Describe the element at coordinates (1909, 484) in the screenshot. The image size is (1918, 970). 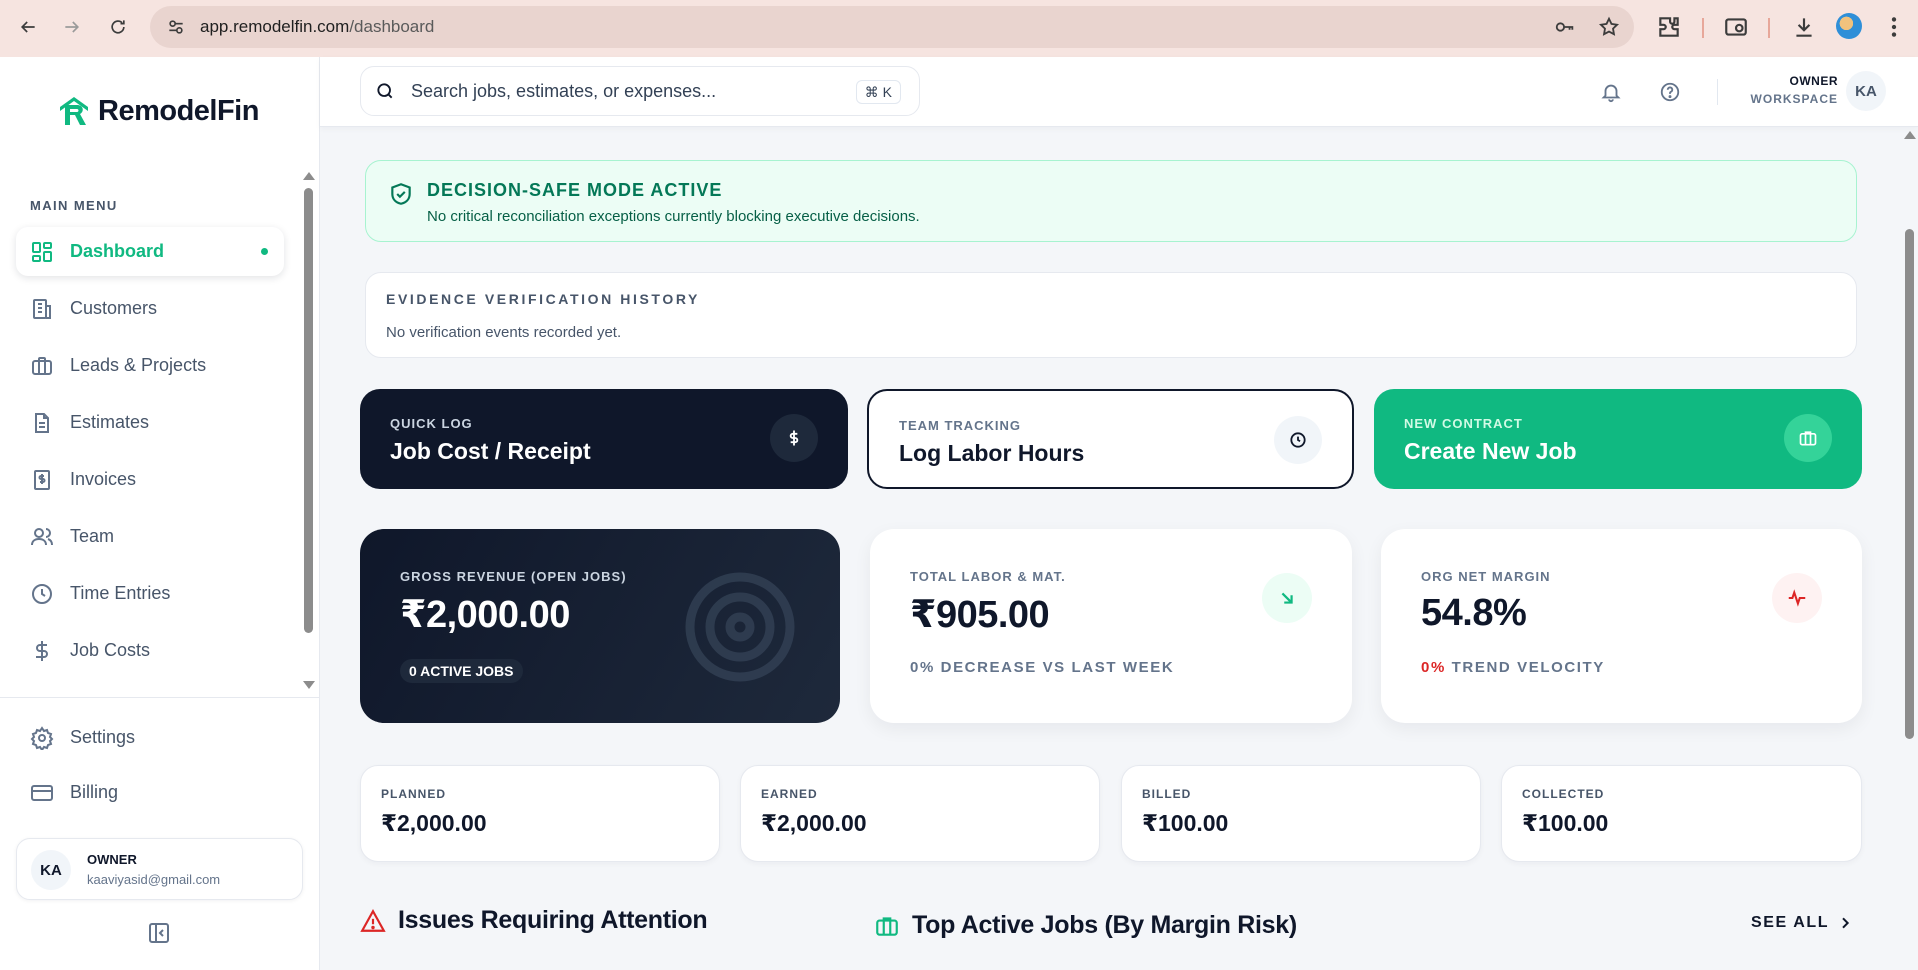
I see `main-scrollbar-thumb` at that location.